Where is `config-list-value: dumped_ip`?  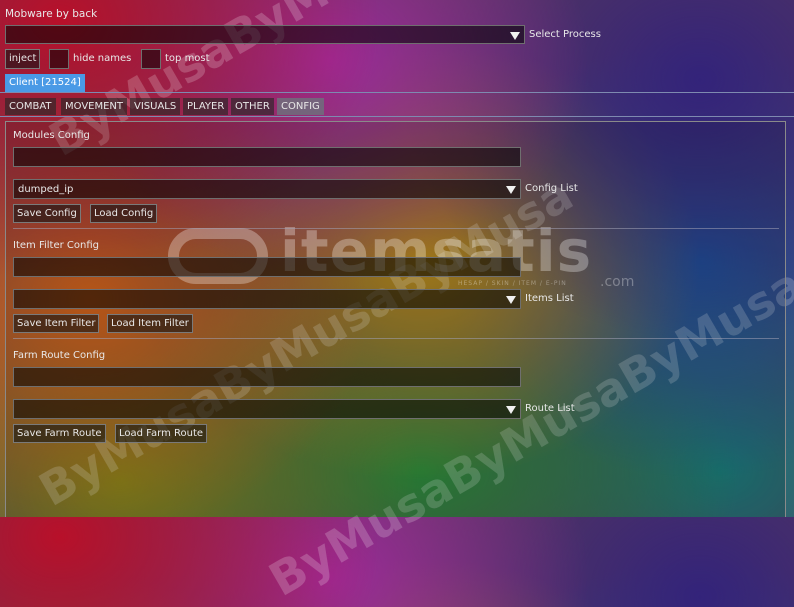
config-list-value: dumped_ip is located at coordinates (46, 189).